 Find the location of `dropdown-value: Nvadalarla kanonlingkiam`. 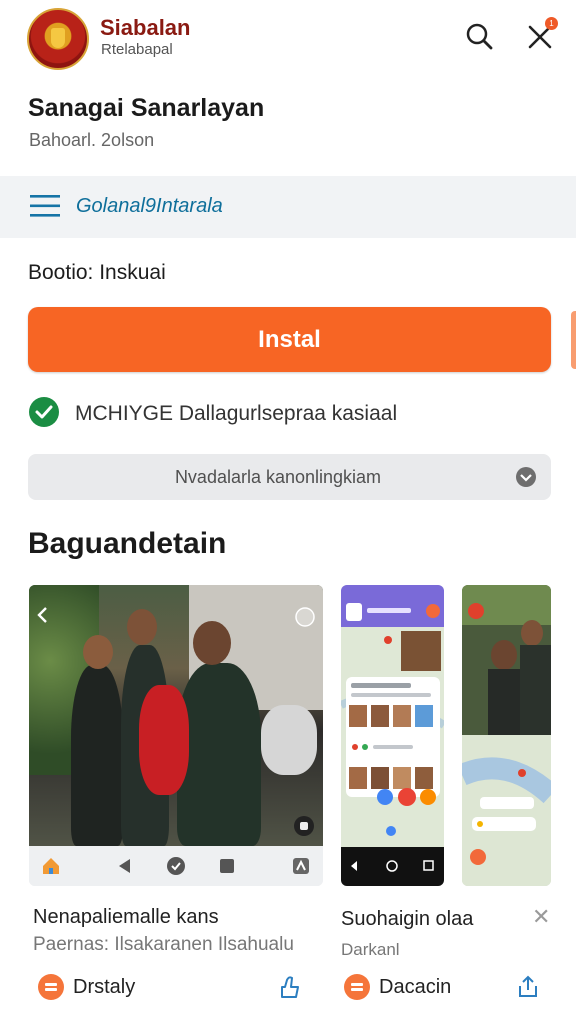

dropdown-value: Nvadalarla kanonlingkiam is located at coordinates (278, 477).